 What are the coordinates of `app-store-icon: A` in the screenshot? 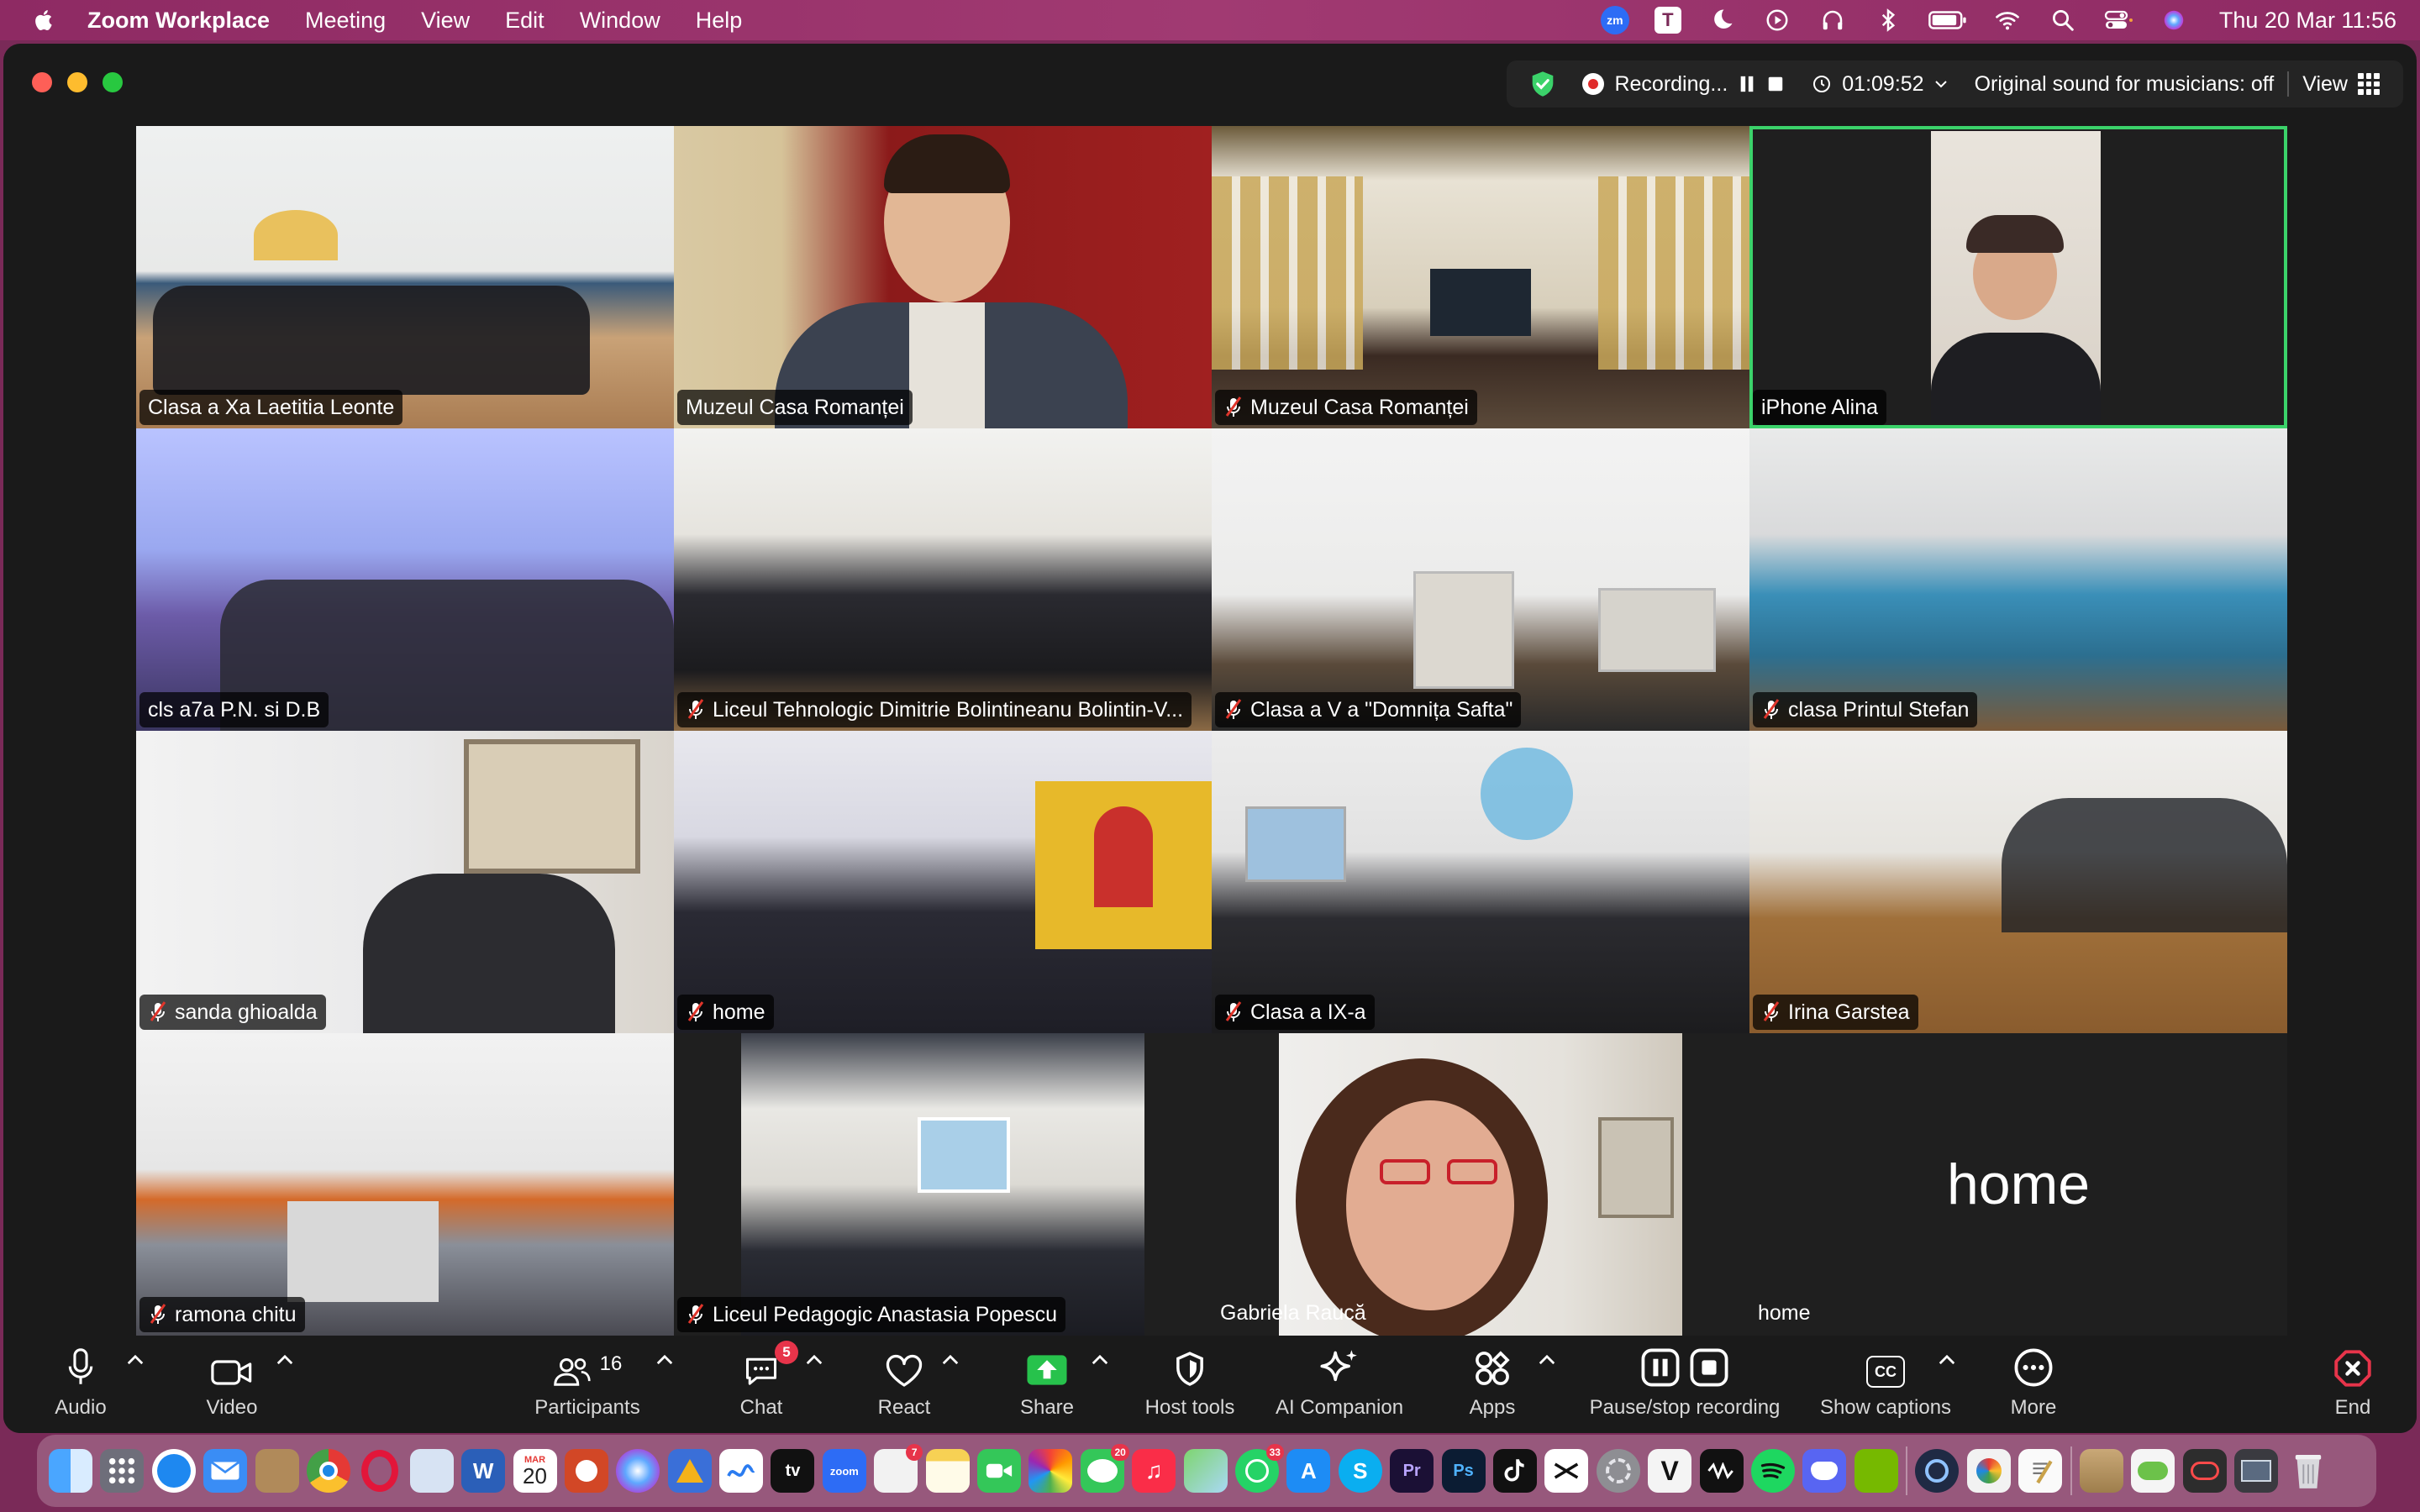 It's located at (1308, 1471).